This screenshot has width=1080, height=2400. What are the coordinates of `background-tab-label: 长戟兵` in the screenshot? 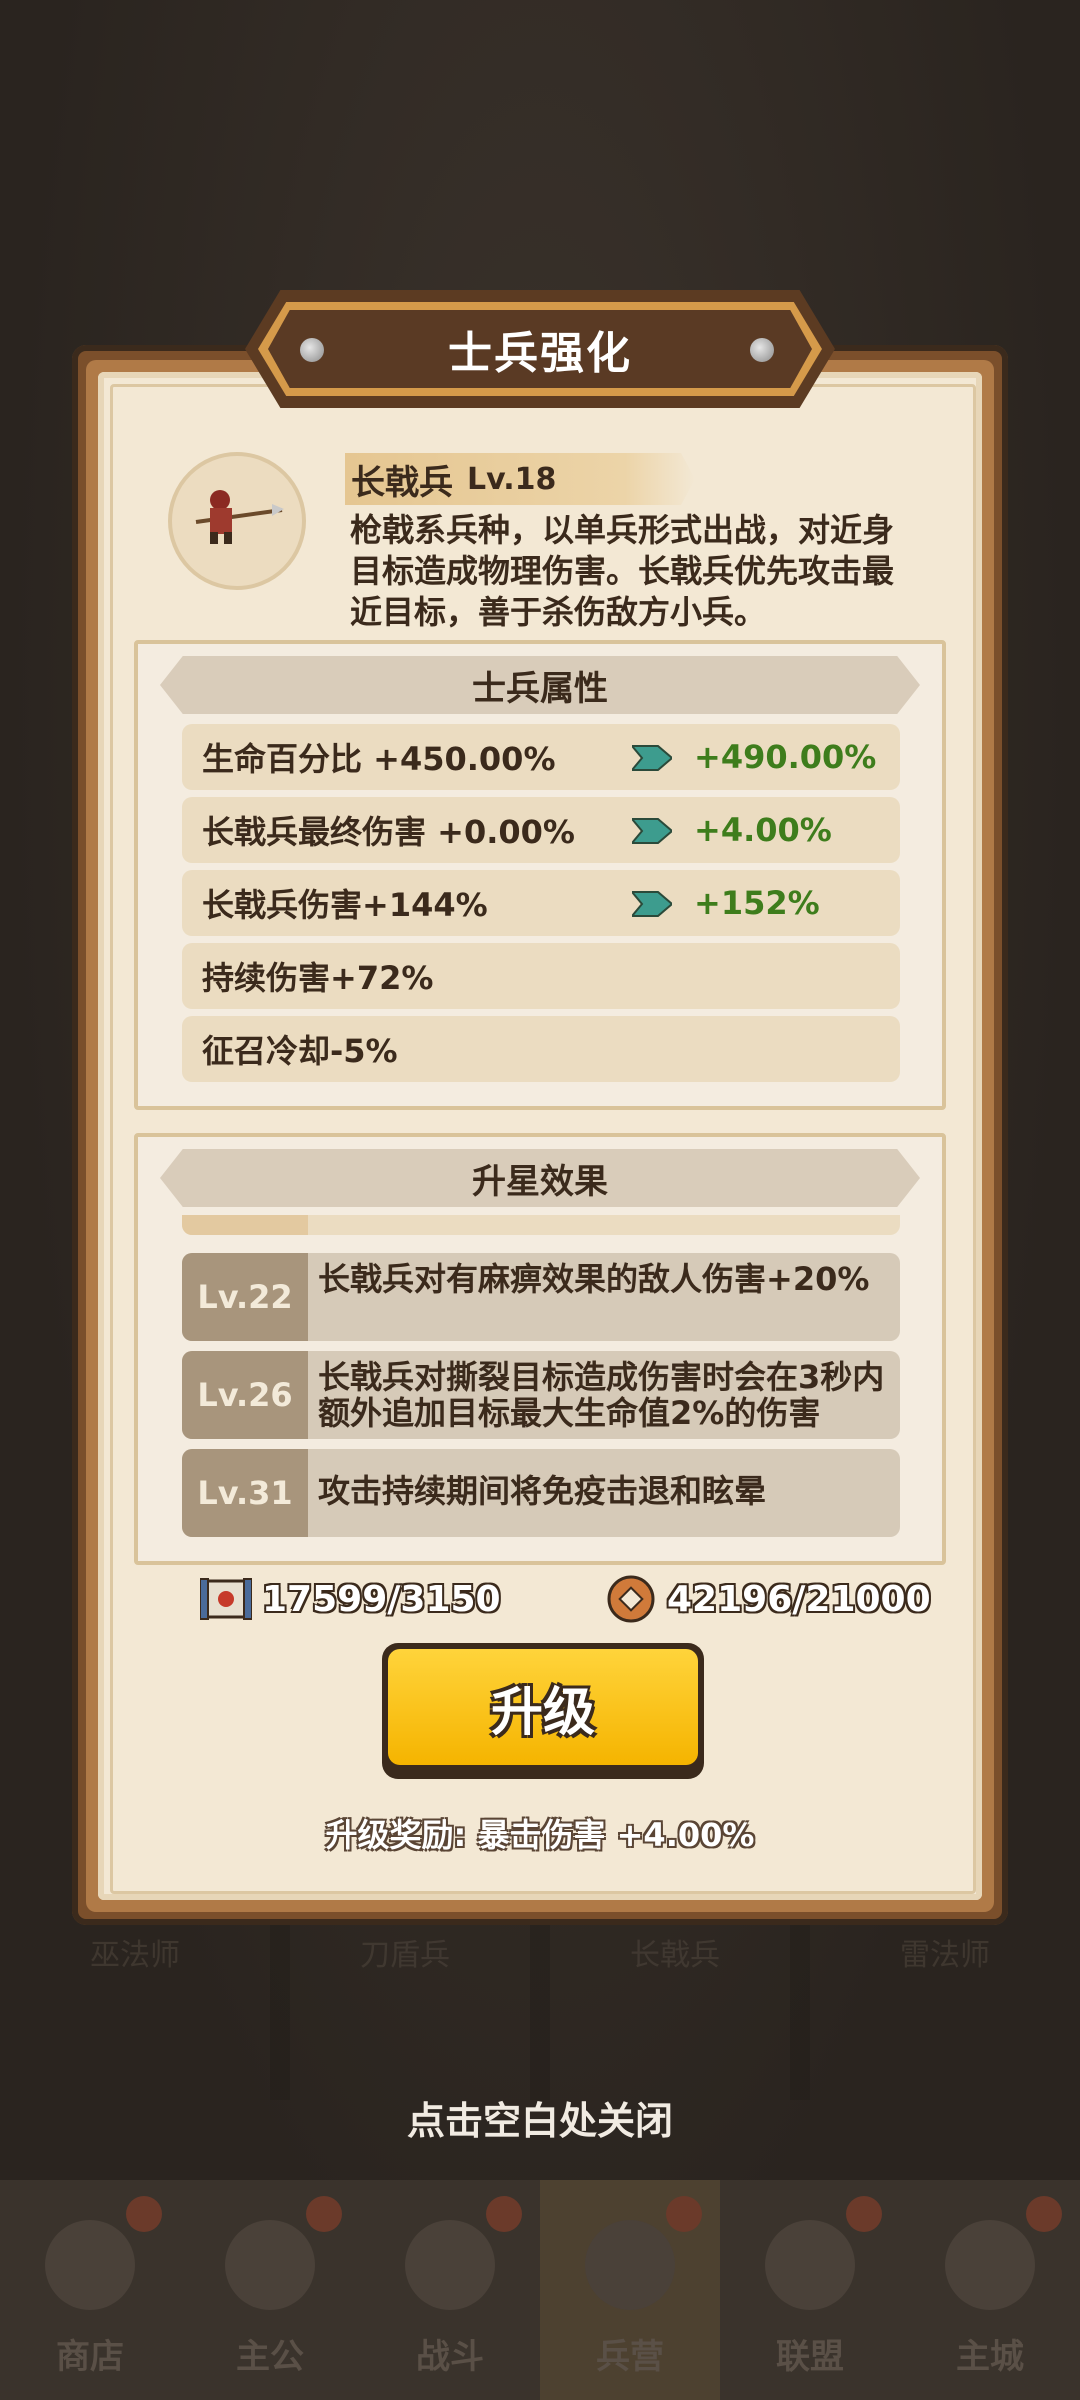 It's located at (675, 1955).